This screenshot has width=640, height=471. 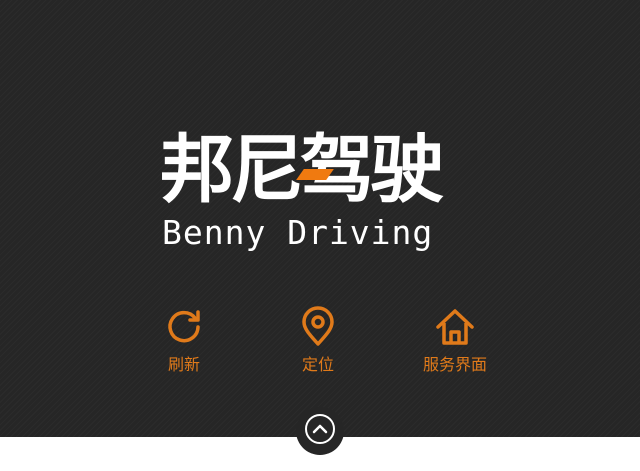 I want to click on collapse-toggle-button, so click(x=320, y=431).